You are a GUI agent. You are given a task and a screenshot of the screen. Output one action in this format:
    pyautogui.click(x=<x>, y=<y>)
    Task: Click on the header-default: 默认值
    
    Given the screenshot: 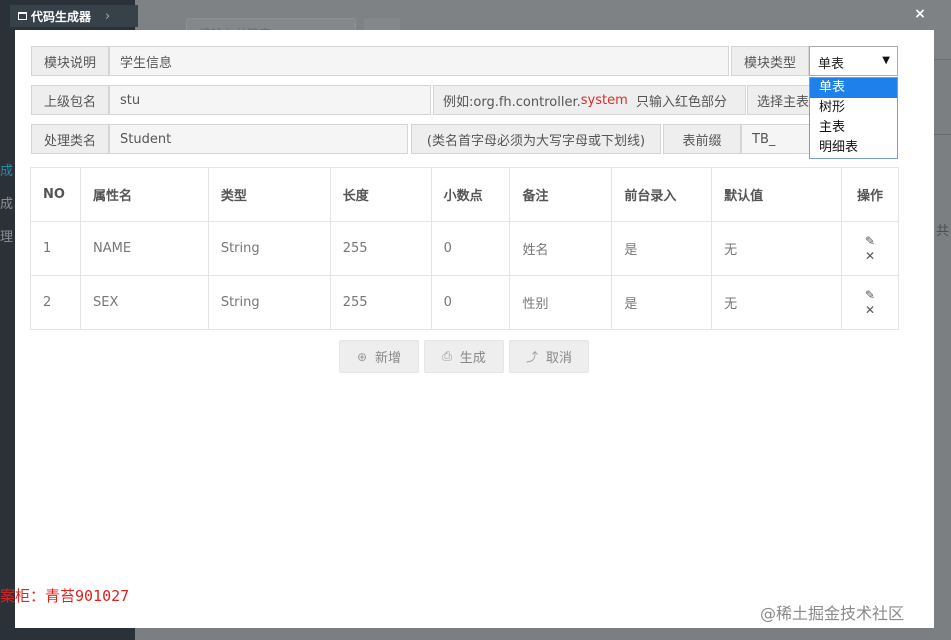 What is the action you would take?
    pyautogui.click(x=776, y=194)
    